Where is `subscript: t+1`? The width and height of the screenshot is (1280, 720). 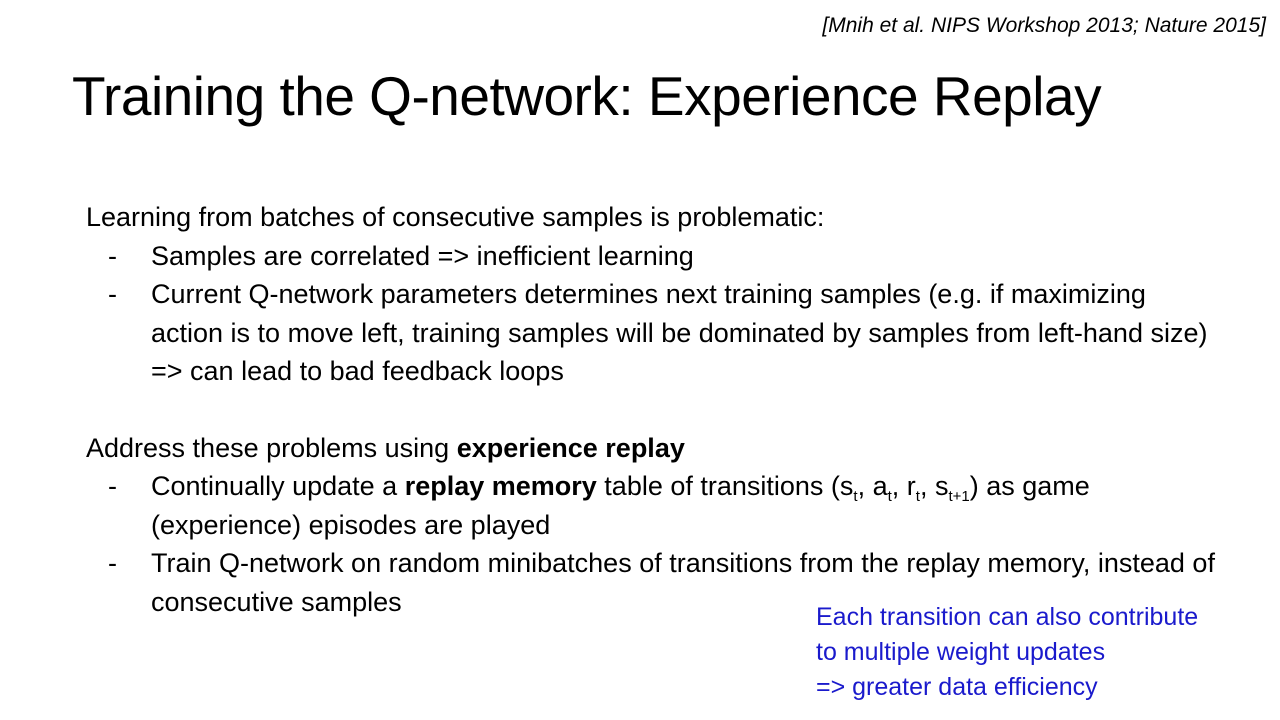 subscript: t+1 is located at coordinates (959, 496).